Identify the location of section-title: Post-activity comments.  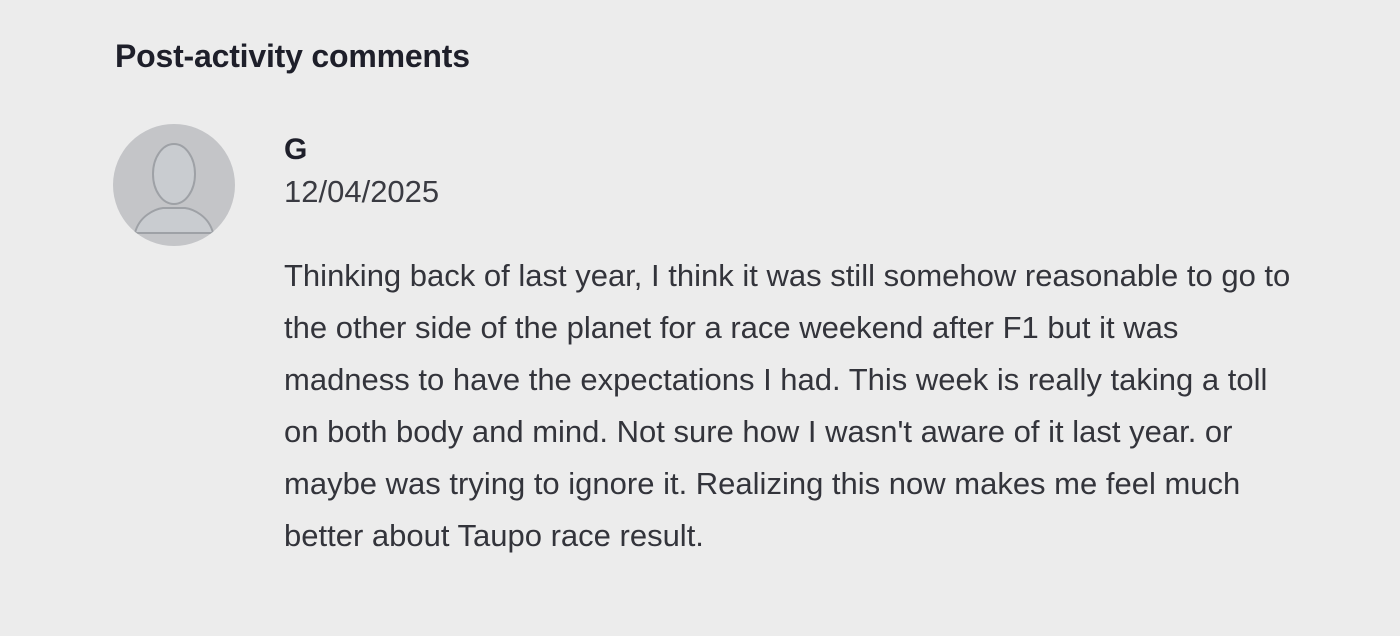
(292, 56).